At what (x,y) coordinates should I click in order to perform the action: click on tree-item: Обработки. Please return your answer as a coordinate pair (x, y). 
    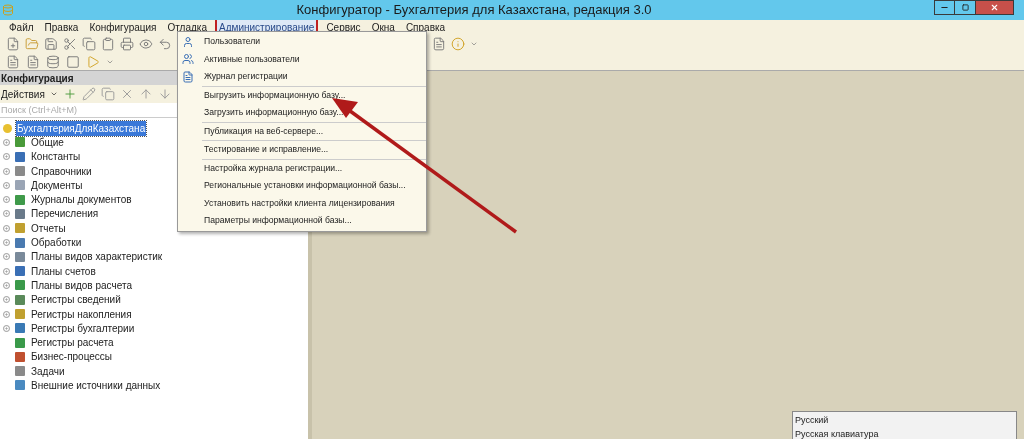
    Looking at the image, I should click on (56, 243).